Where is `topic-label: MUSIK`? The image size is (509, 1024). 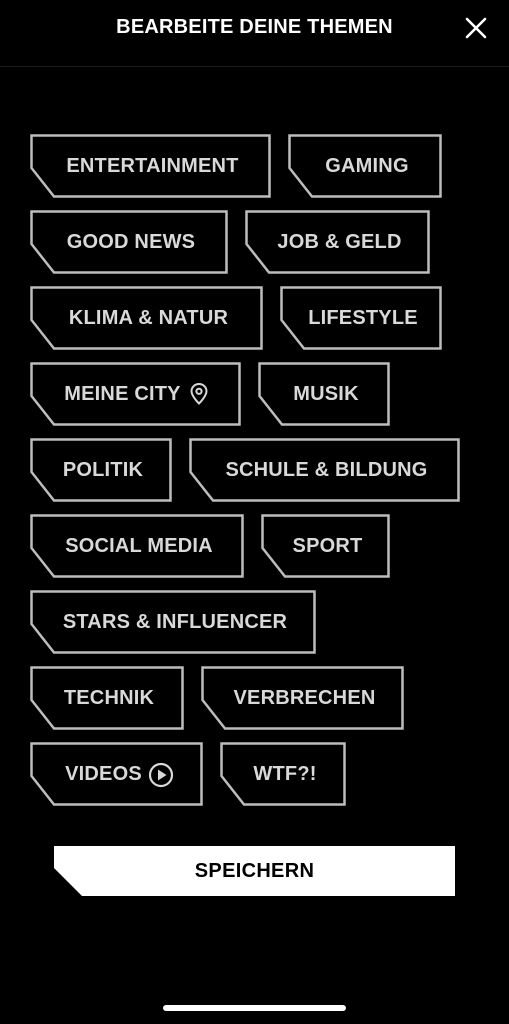 topic-label: MUSIK is located at coordinates (326, 393).